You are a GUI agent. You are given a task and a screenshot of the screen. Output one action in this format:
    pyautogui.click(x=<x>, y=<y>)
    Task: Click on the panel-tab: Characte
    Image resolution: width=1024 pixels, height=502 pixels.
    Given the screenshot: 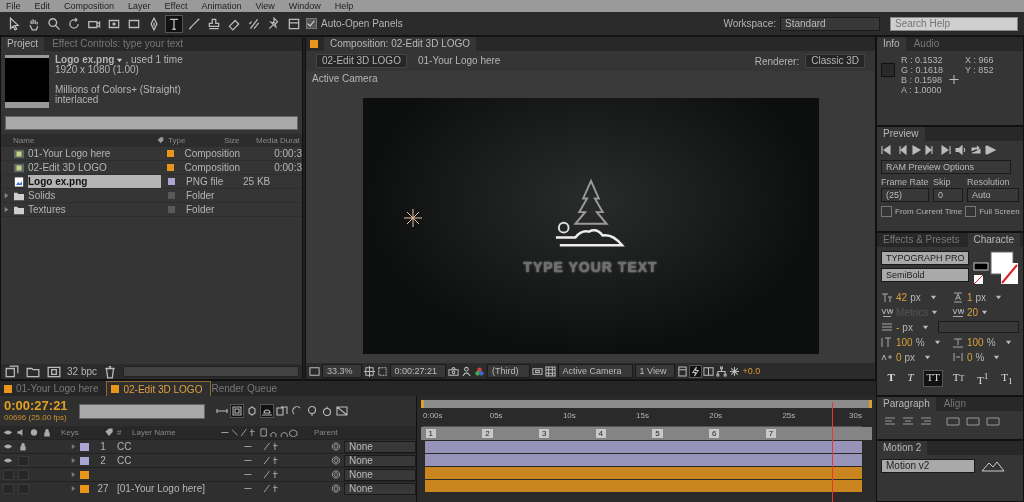 What is the action you would take?
    pyautogui.click(x=994, y=240)
    